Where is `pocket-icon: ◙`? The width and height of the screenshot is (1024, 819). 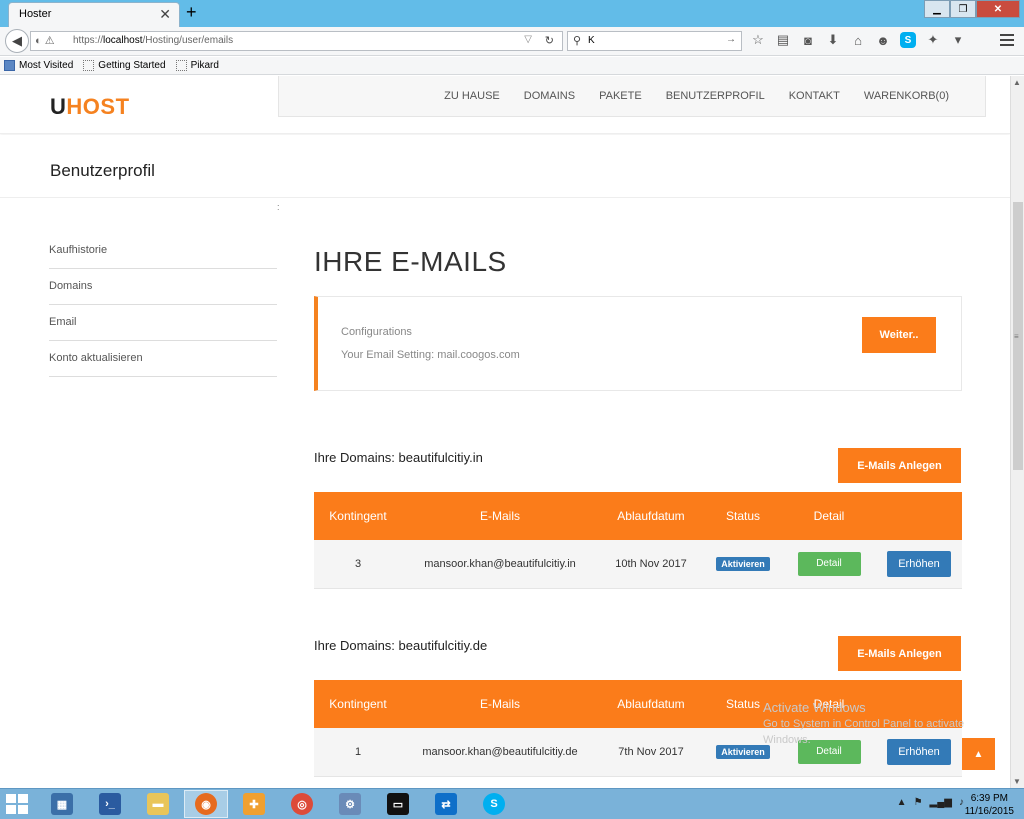
pocket-icon: ◙ is located at coordinates (808, 40).